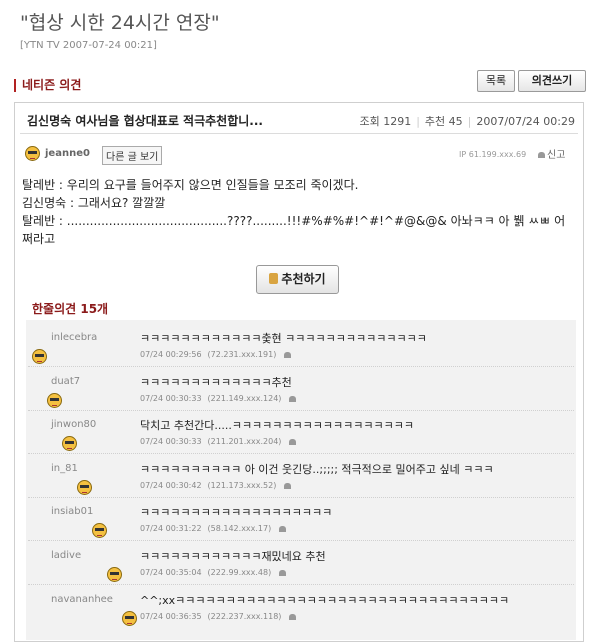 The width and height of the screenshot is (599, 642). What do you see at coordinates (47, 85) in the screenshot?
I see `section-label: 네티즌 의견` at bounding box center [47, 85].